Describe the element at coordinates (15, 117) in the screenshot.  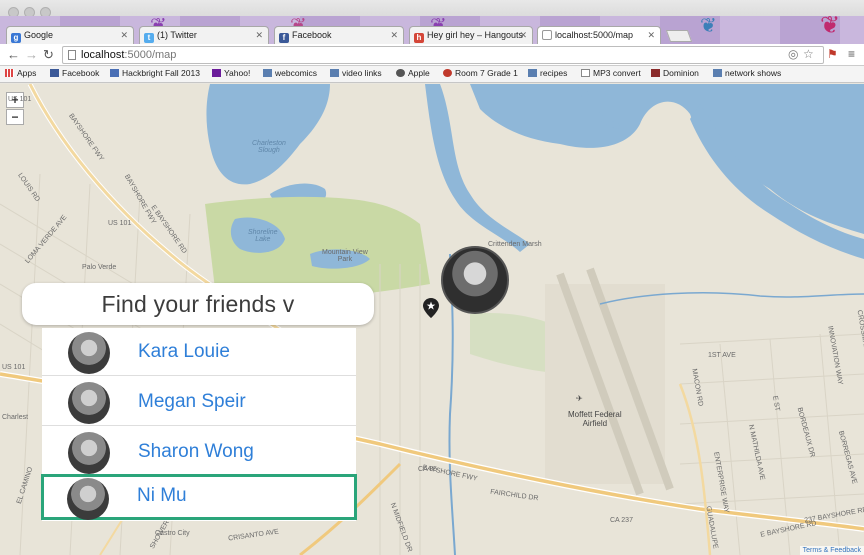
I see `zoom-out-button: −` at that location.